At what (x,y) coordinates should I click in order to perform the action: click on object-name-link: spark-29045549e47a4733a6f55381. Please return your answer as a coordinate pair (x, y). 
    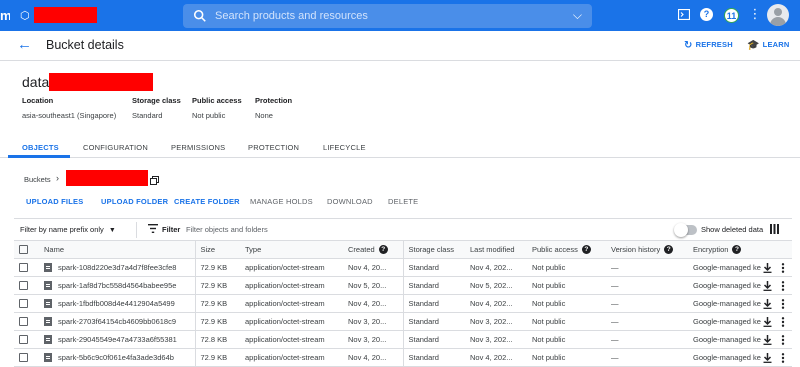
    Looking at the image, I should click on (117, 339).